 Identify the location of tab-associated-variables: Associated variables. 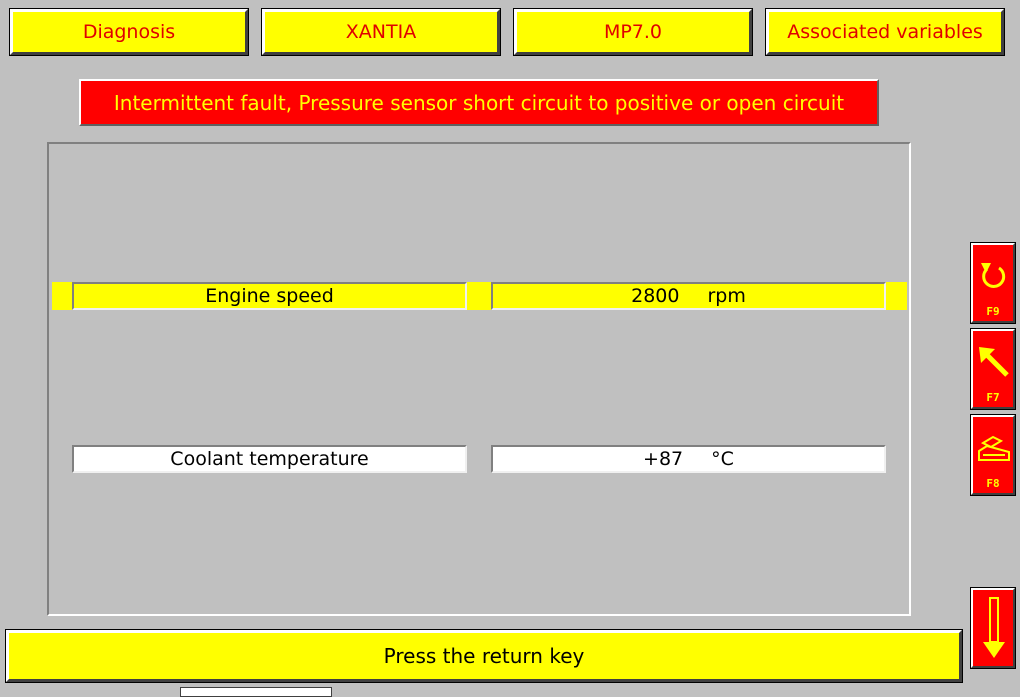
(885, 32).